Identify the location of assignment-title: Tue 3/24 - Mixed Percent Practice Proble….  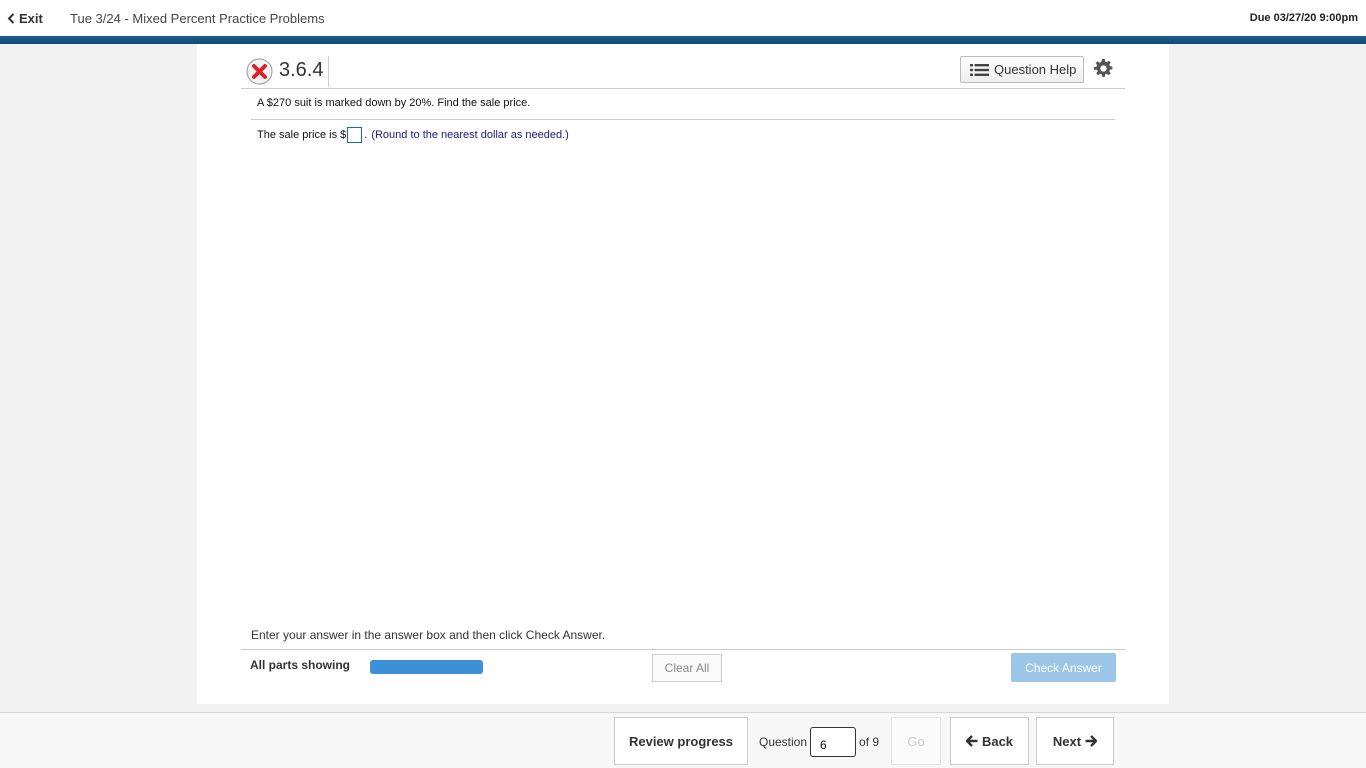
(197, 18).